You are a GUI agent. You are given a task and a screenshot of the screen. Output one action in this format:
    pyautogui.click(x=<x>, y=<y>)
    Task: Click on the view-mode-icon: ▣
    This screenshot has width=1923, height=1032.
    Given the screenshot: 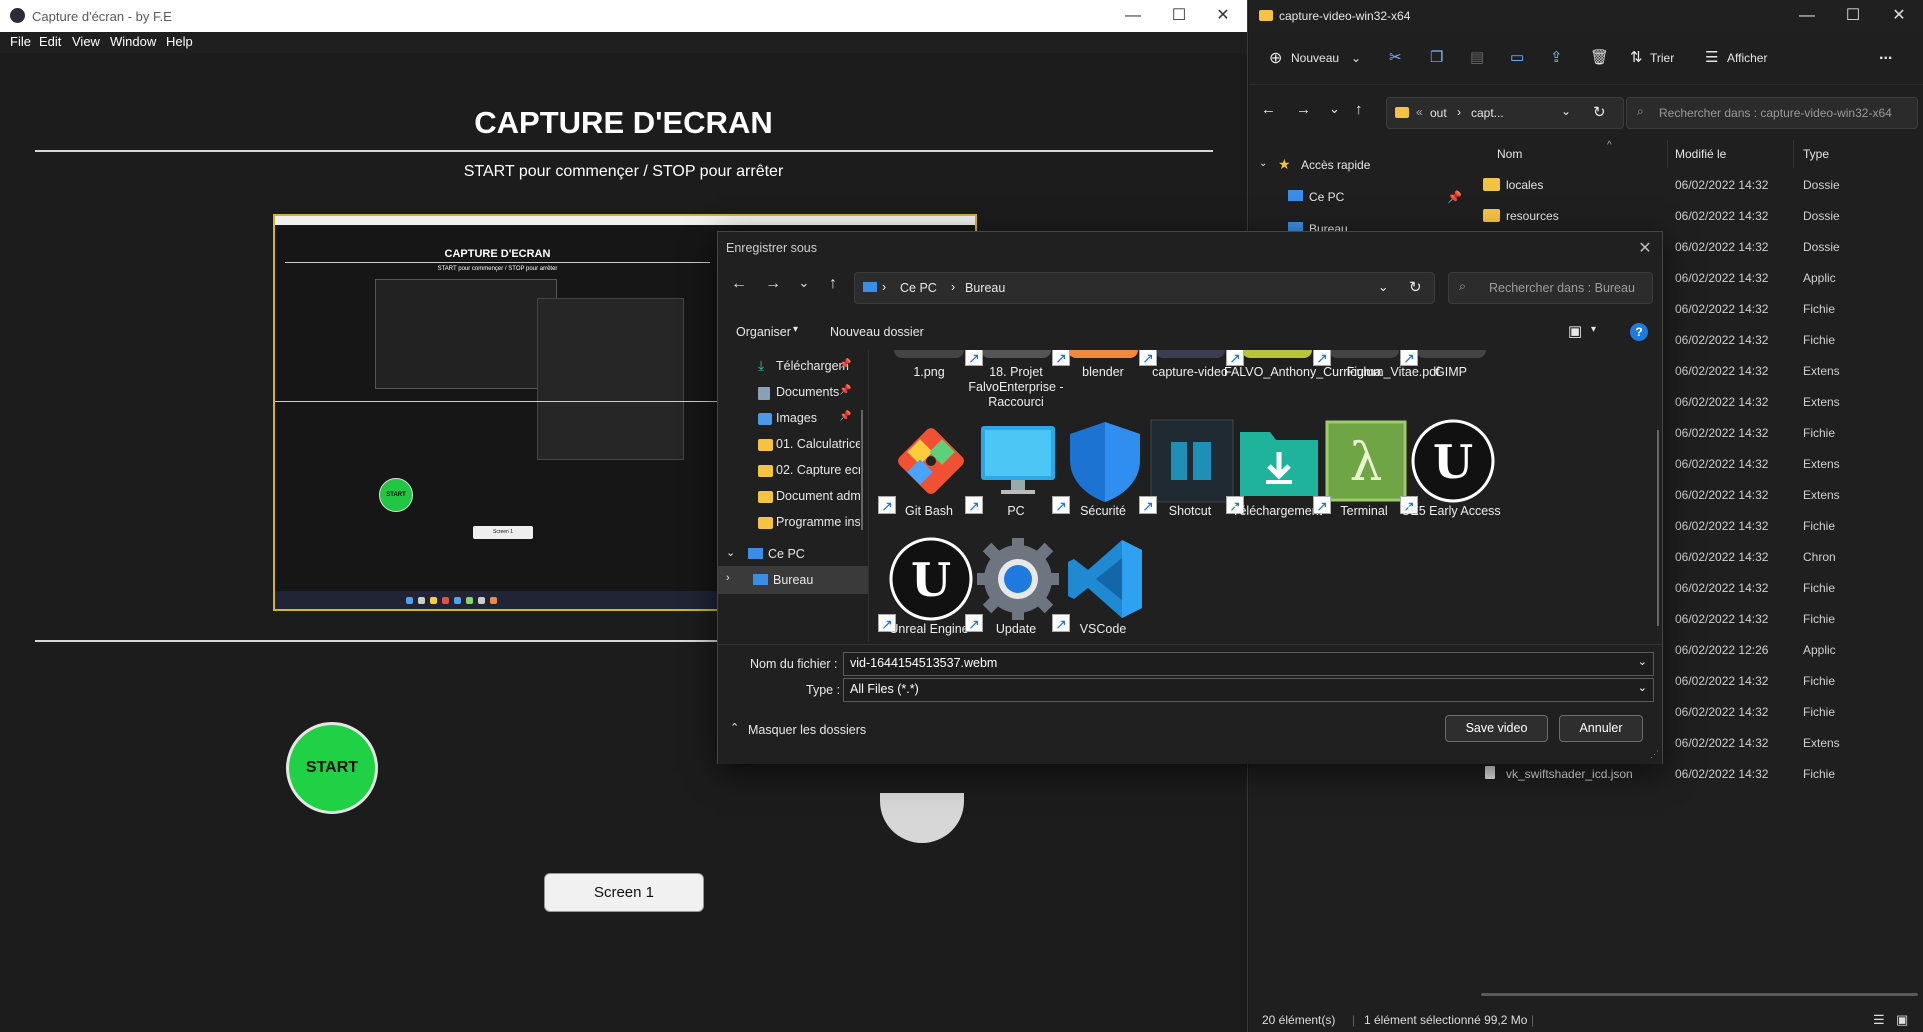 What is the action you would take?
    pyautogui.click(x=1575, y=331)
    